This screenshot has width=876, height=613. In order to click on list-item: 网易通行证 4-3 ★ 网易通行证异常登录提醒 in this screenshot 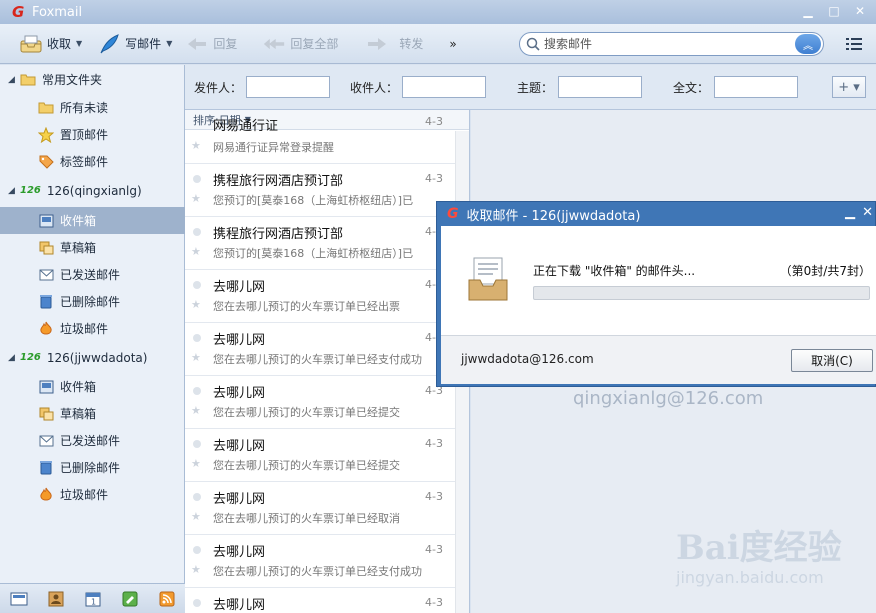, I will do `click(320, 137)`.